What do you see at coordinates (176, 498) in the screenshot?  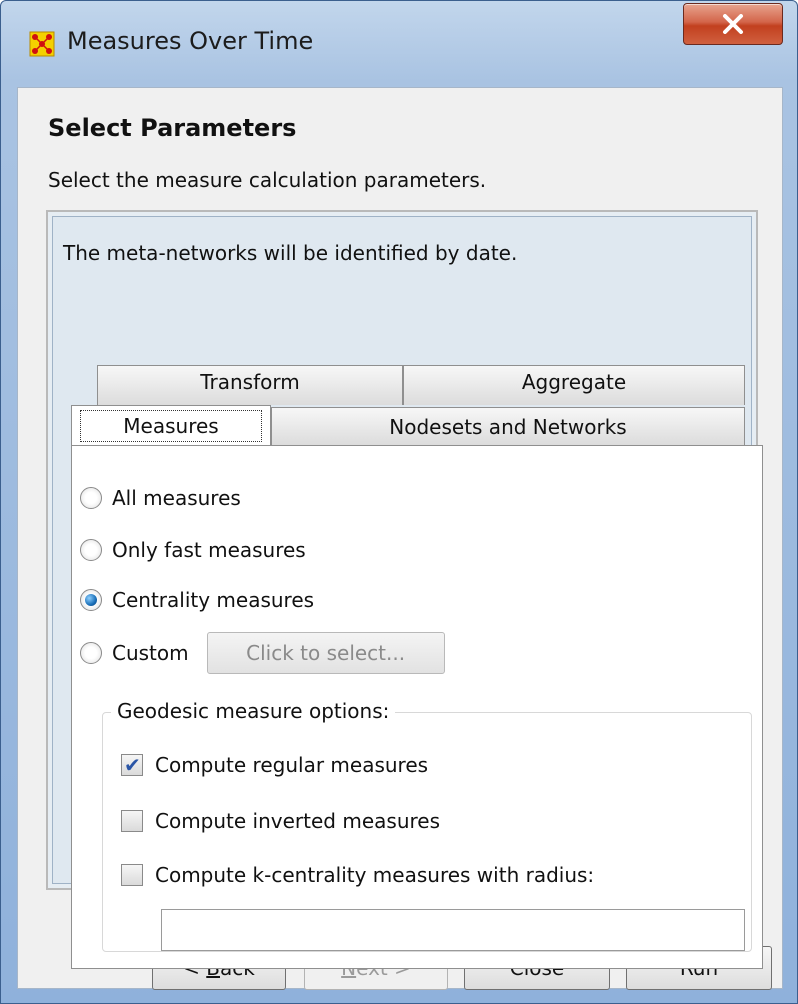 I see `radio-label: All measures` at bounding box center [176, 498].